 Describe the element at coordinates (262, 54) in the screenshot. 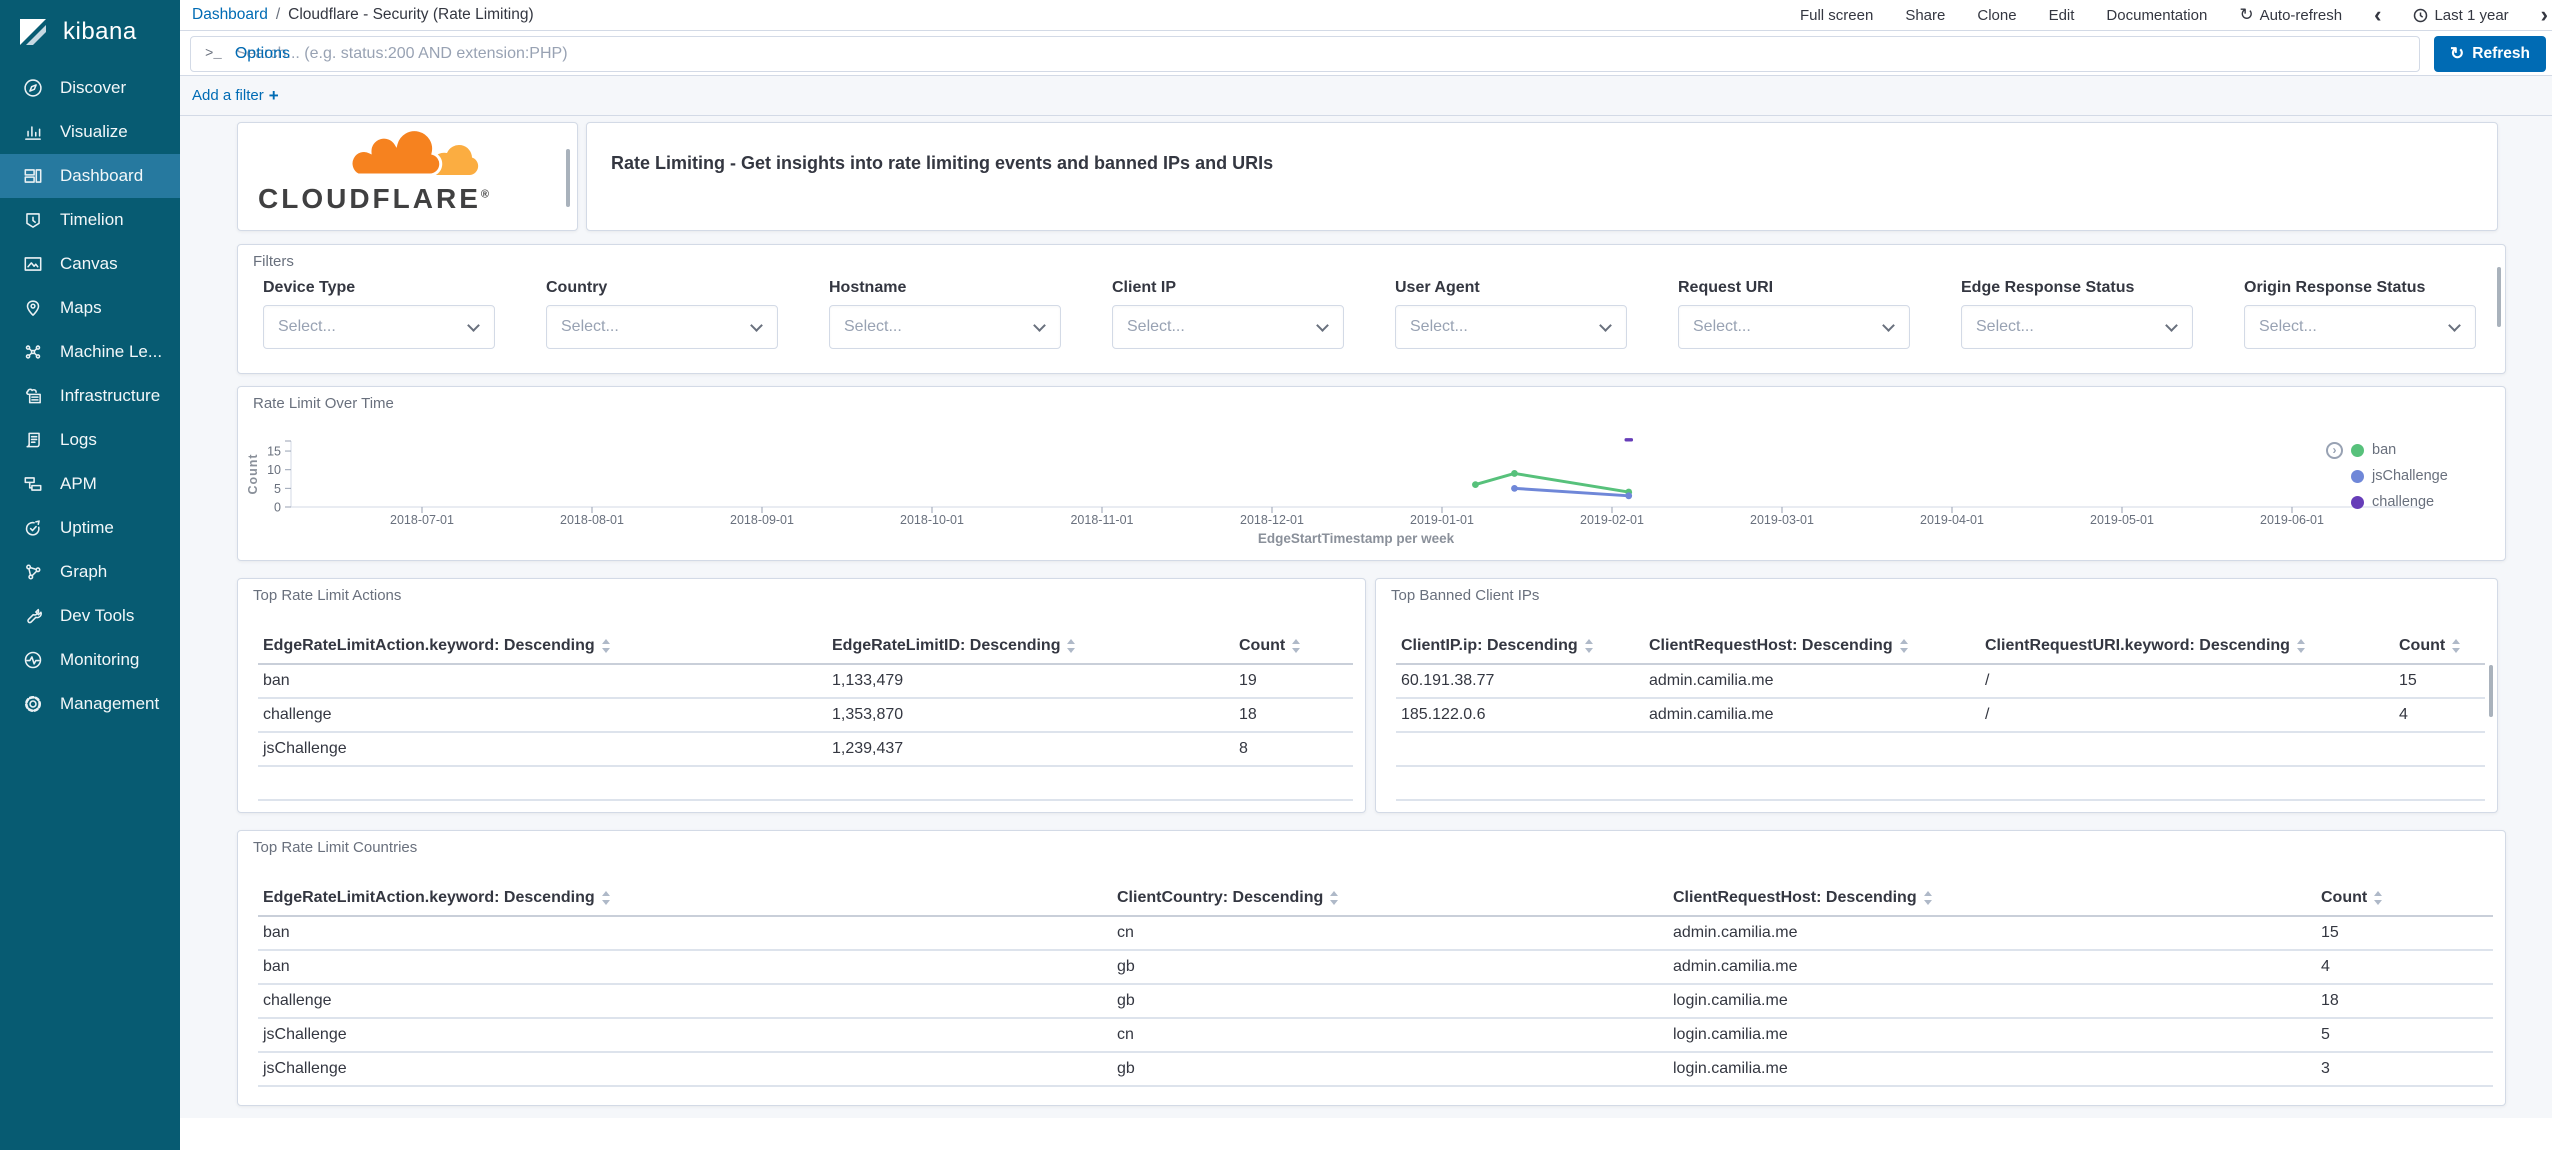

I see `options-button: Options` at that location.